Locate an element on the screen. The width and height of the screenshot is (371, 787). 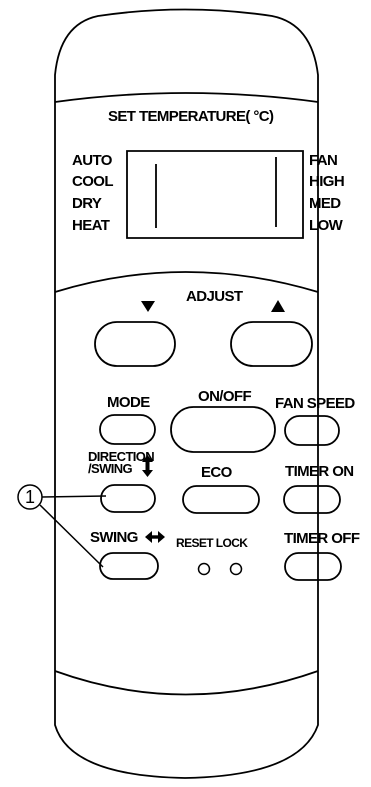
timer-on-label: TIMER ON is located at coordinates (319, 471).